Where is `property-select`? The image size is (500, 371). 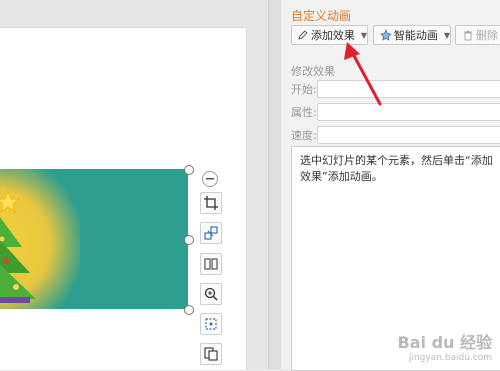 property-select is located at coordinates (408, 112).